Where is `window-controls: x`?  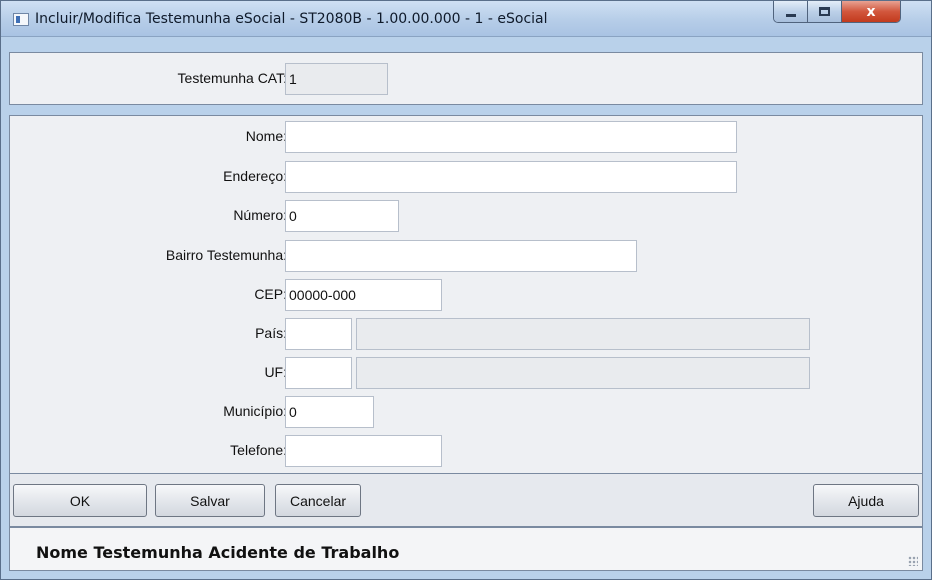
window-controls: x is located at coordinates (837, 12).